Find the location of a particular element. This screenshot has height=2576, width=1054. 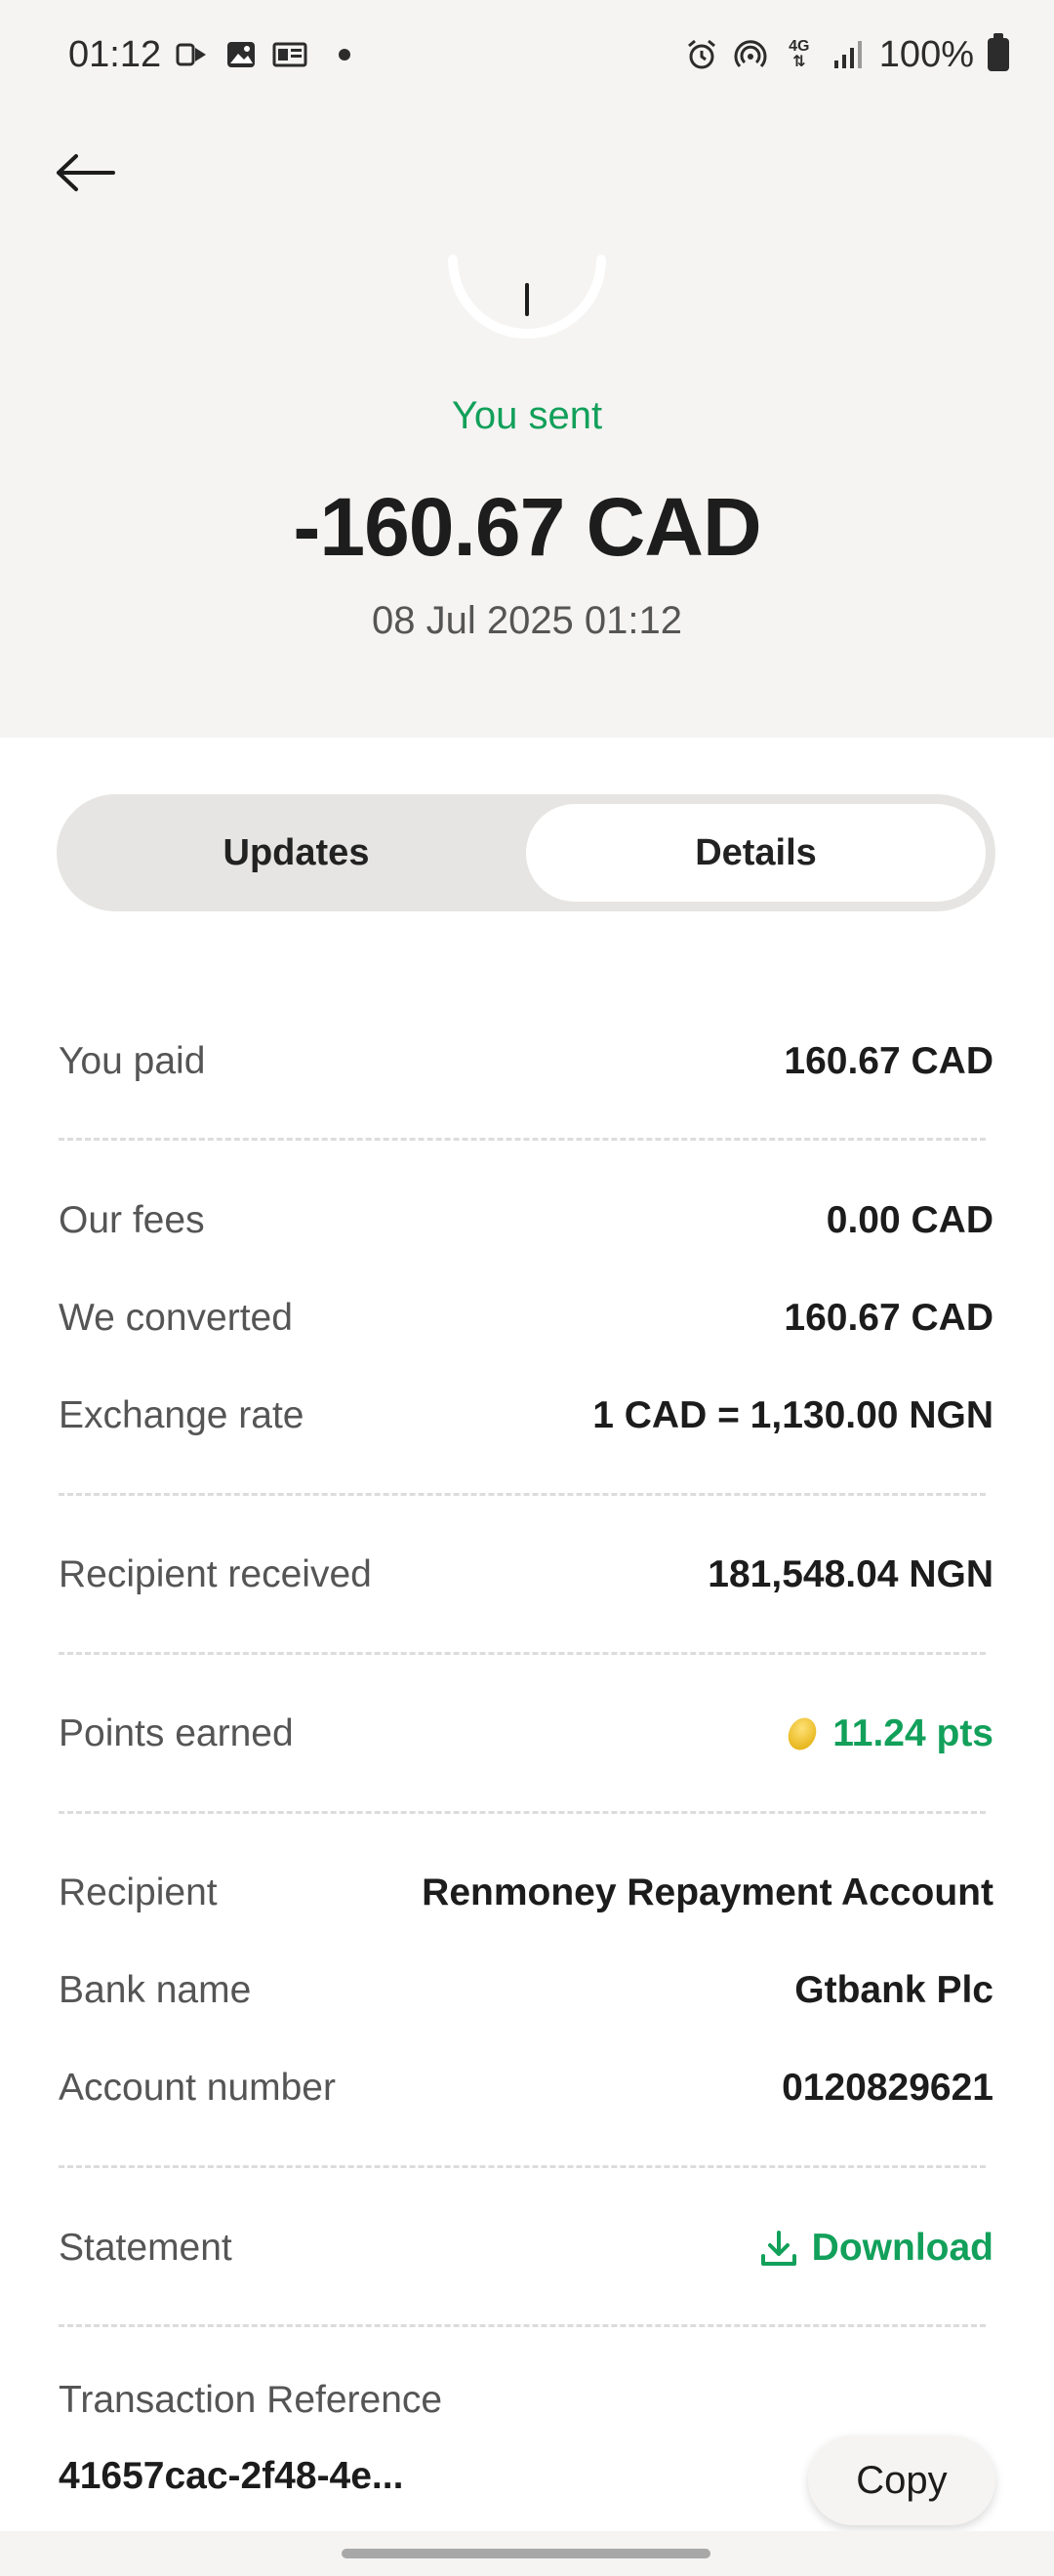

download-button: Download is located at coordinates (876, 2248).